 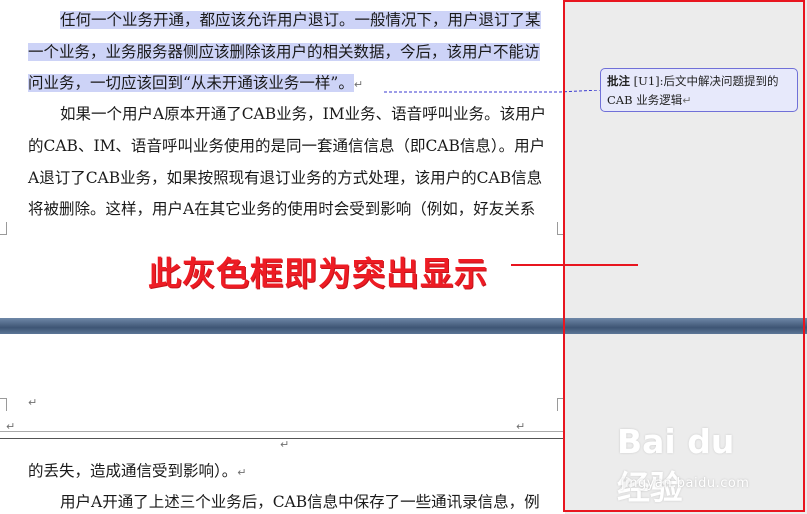 I want to click on text-line: 用户A开通了上述三个业务后，CAB信息中保存了一些通讯录信息，例, so click(x=300, y=502).